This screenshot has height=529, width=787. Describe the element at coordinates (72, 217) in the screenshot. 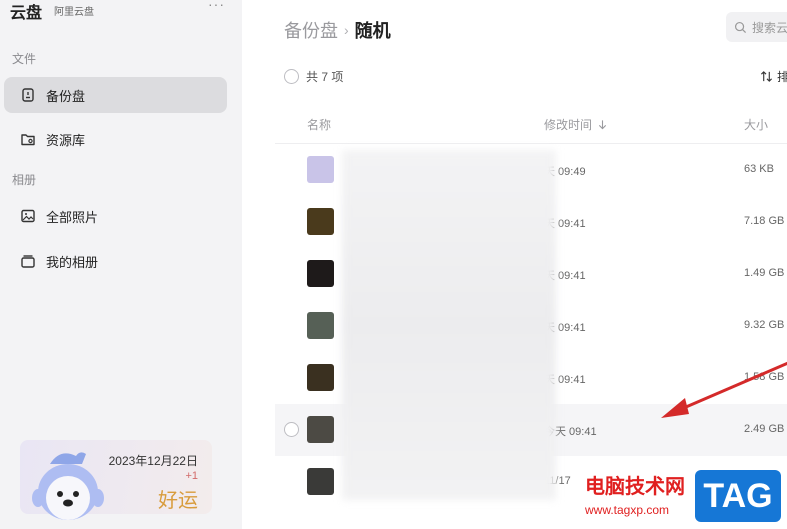

I see `sidebar-item-label: 全部照片` at that location.